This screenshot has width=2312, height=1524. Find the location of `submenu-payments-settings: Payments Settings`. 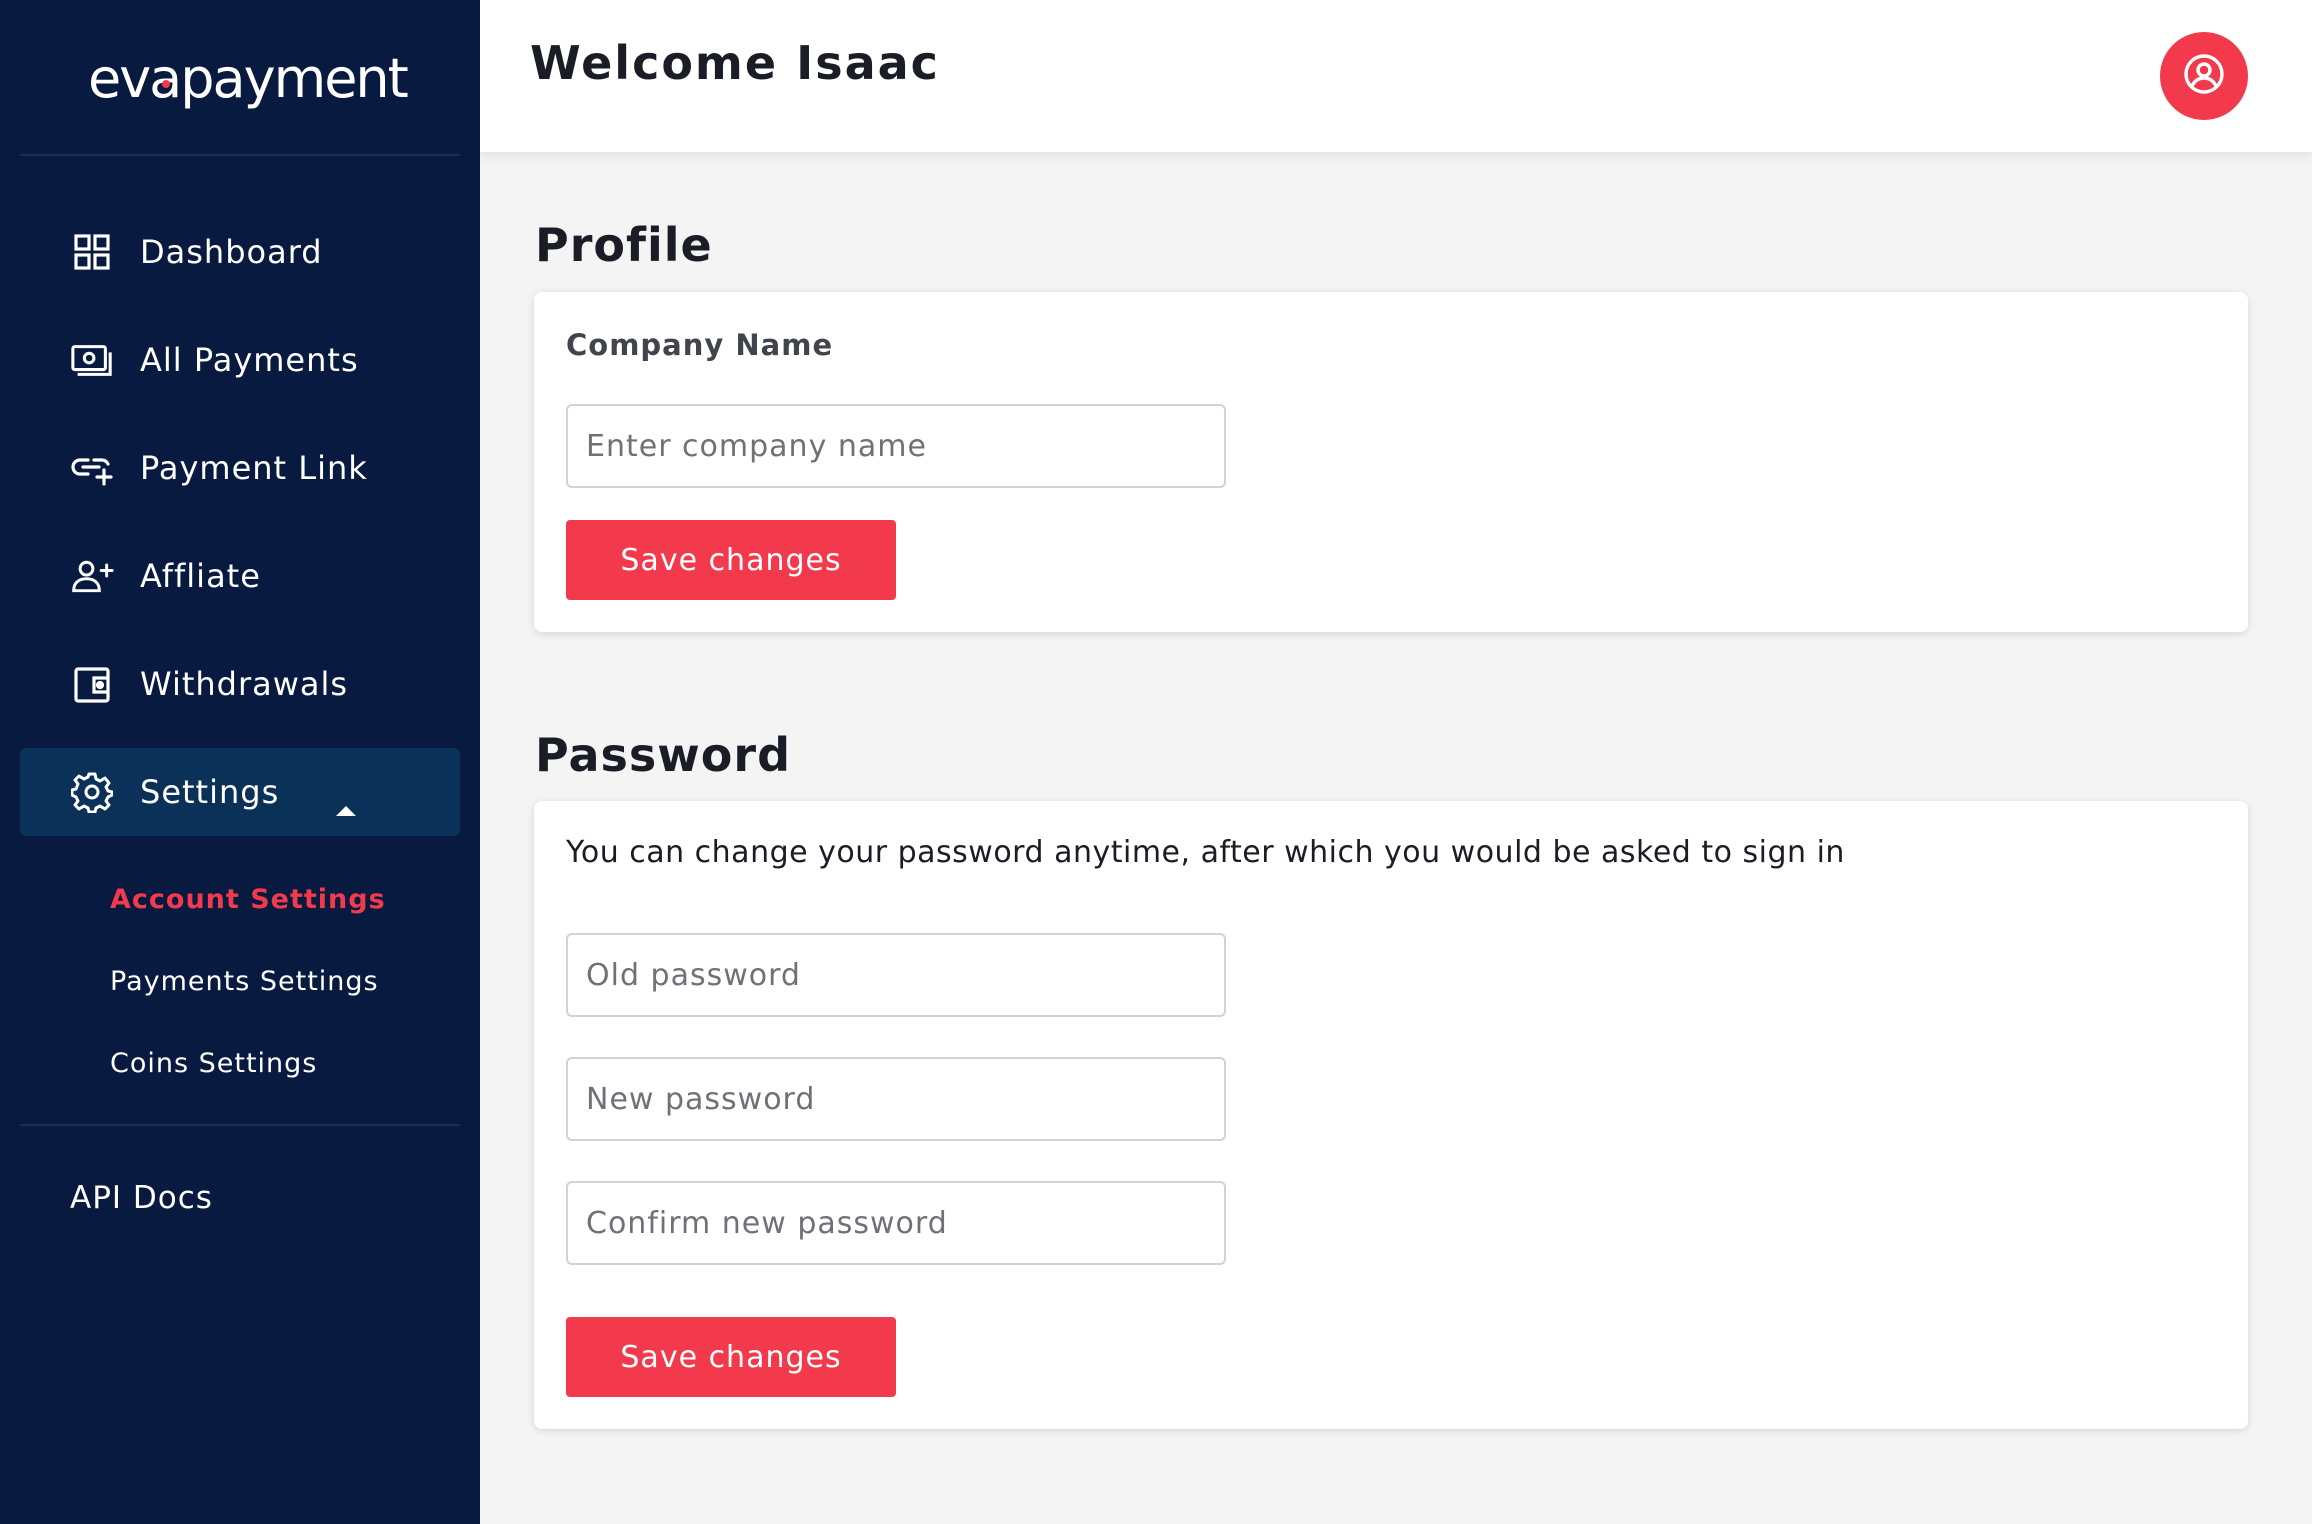

submenu-payments-settings: Payments Settings is located at coordinates (244, 981).